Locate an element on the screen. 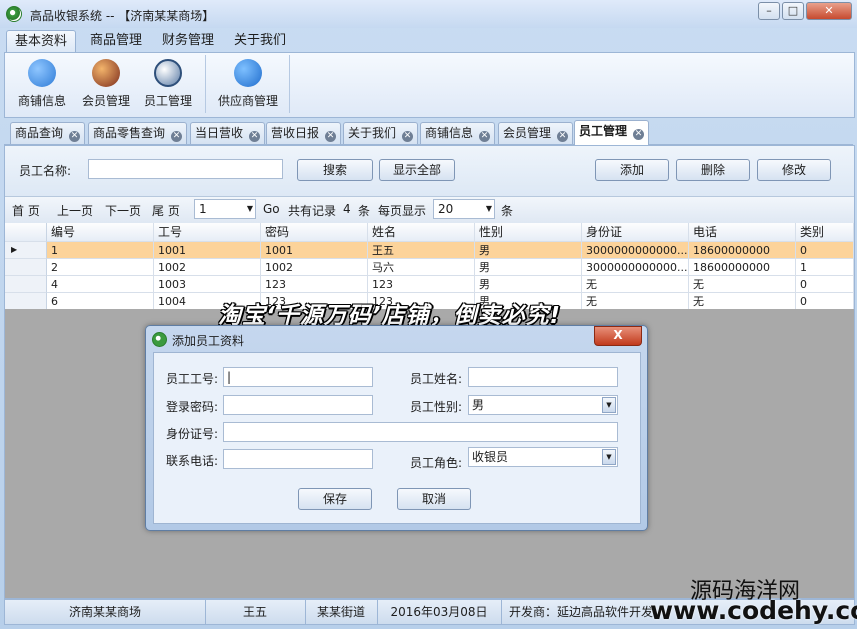 The width and height of the screenshot is (857, 629). menu-about: 关于我们 is located at coordinates (260, 41).